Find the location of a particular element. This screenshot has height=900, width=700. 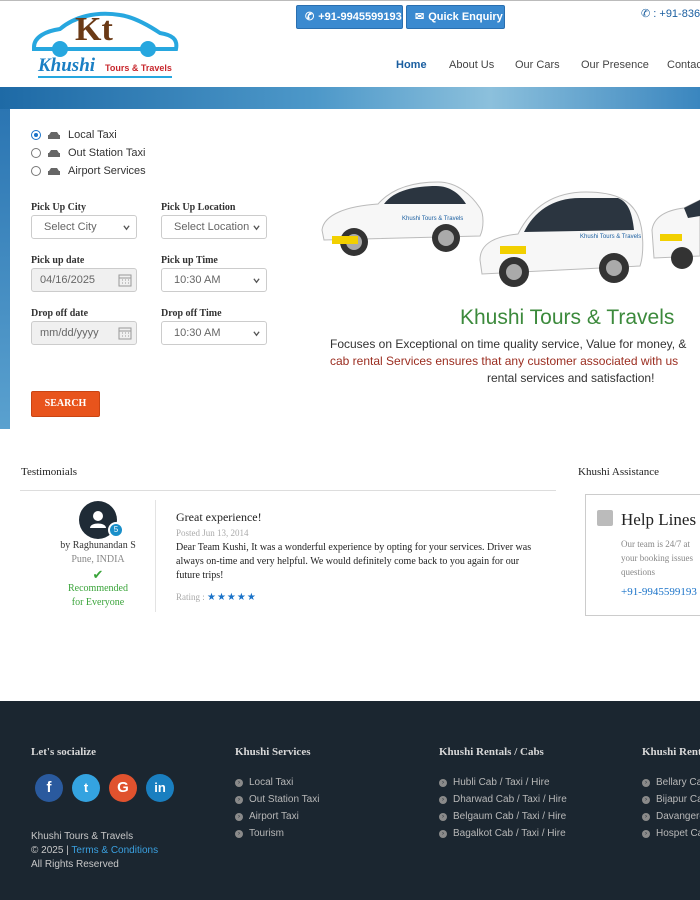

top-phone: ✆ : +91-836- is located at coordinates (670, 13).